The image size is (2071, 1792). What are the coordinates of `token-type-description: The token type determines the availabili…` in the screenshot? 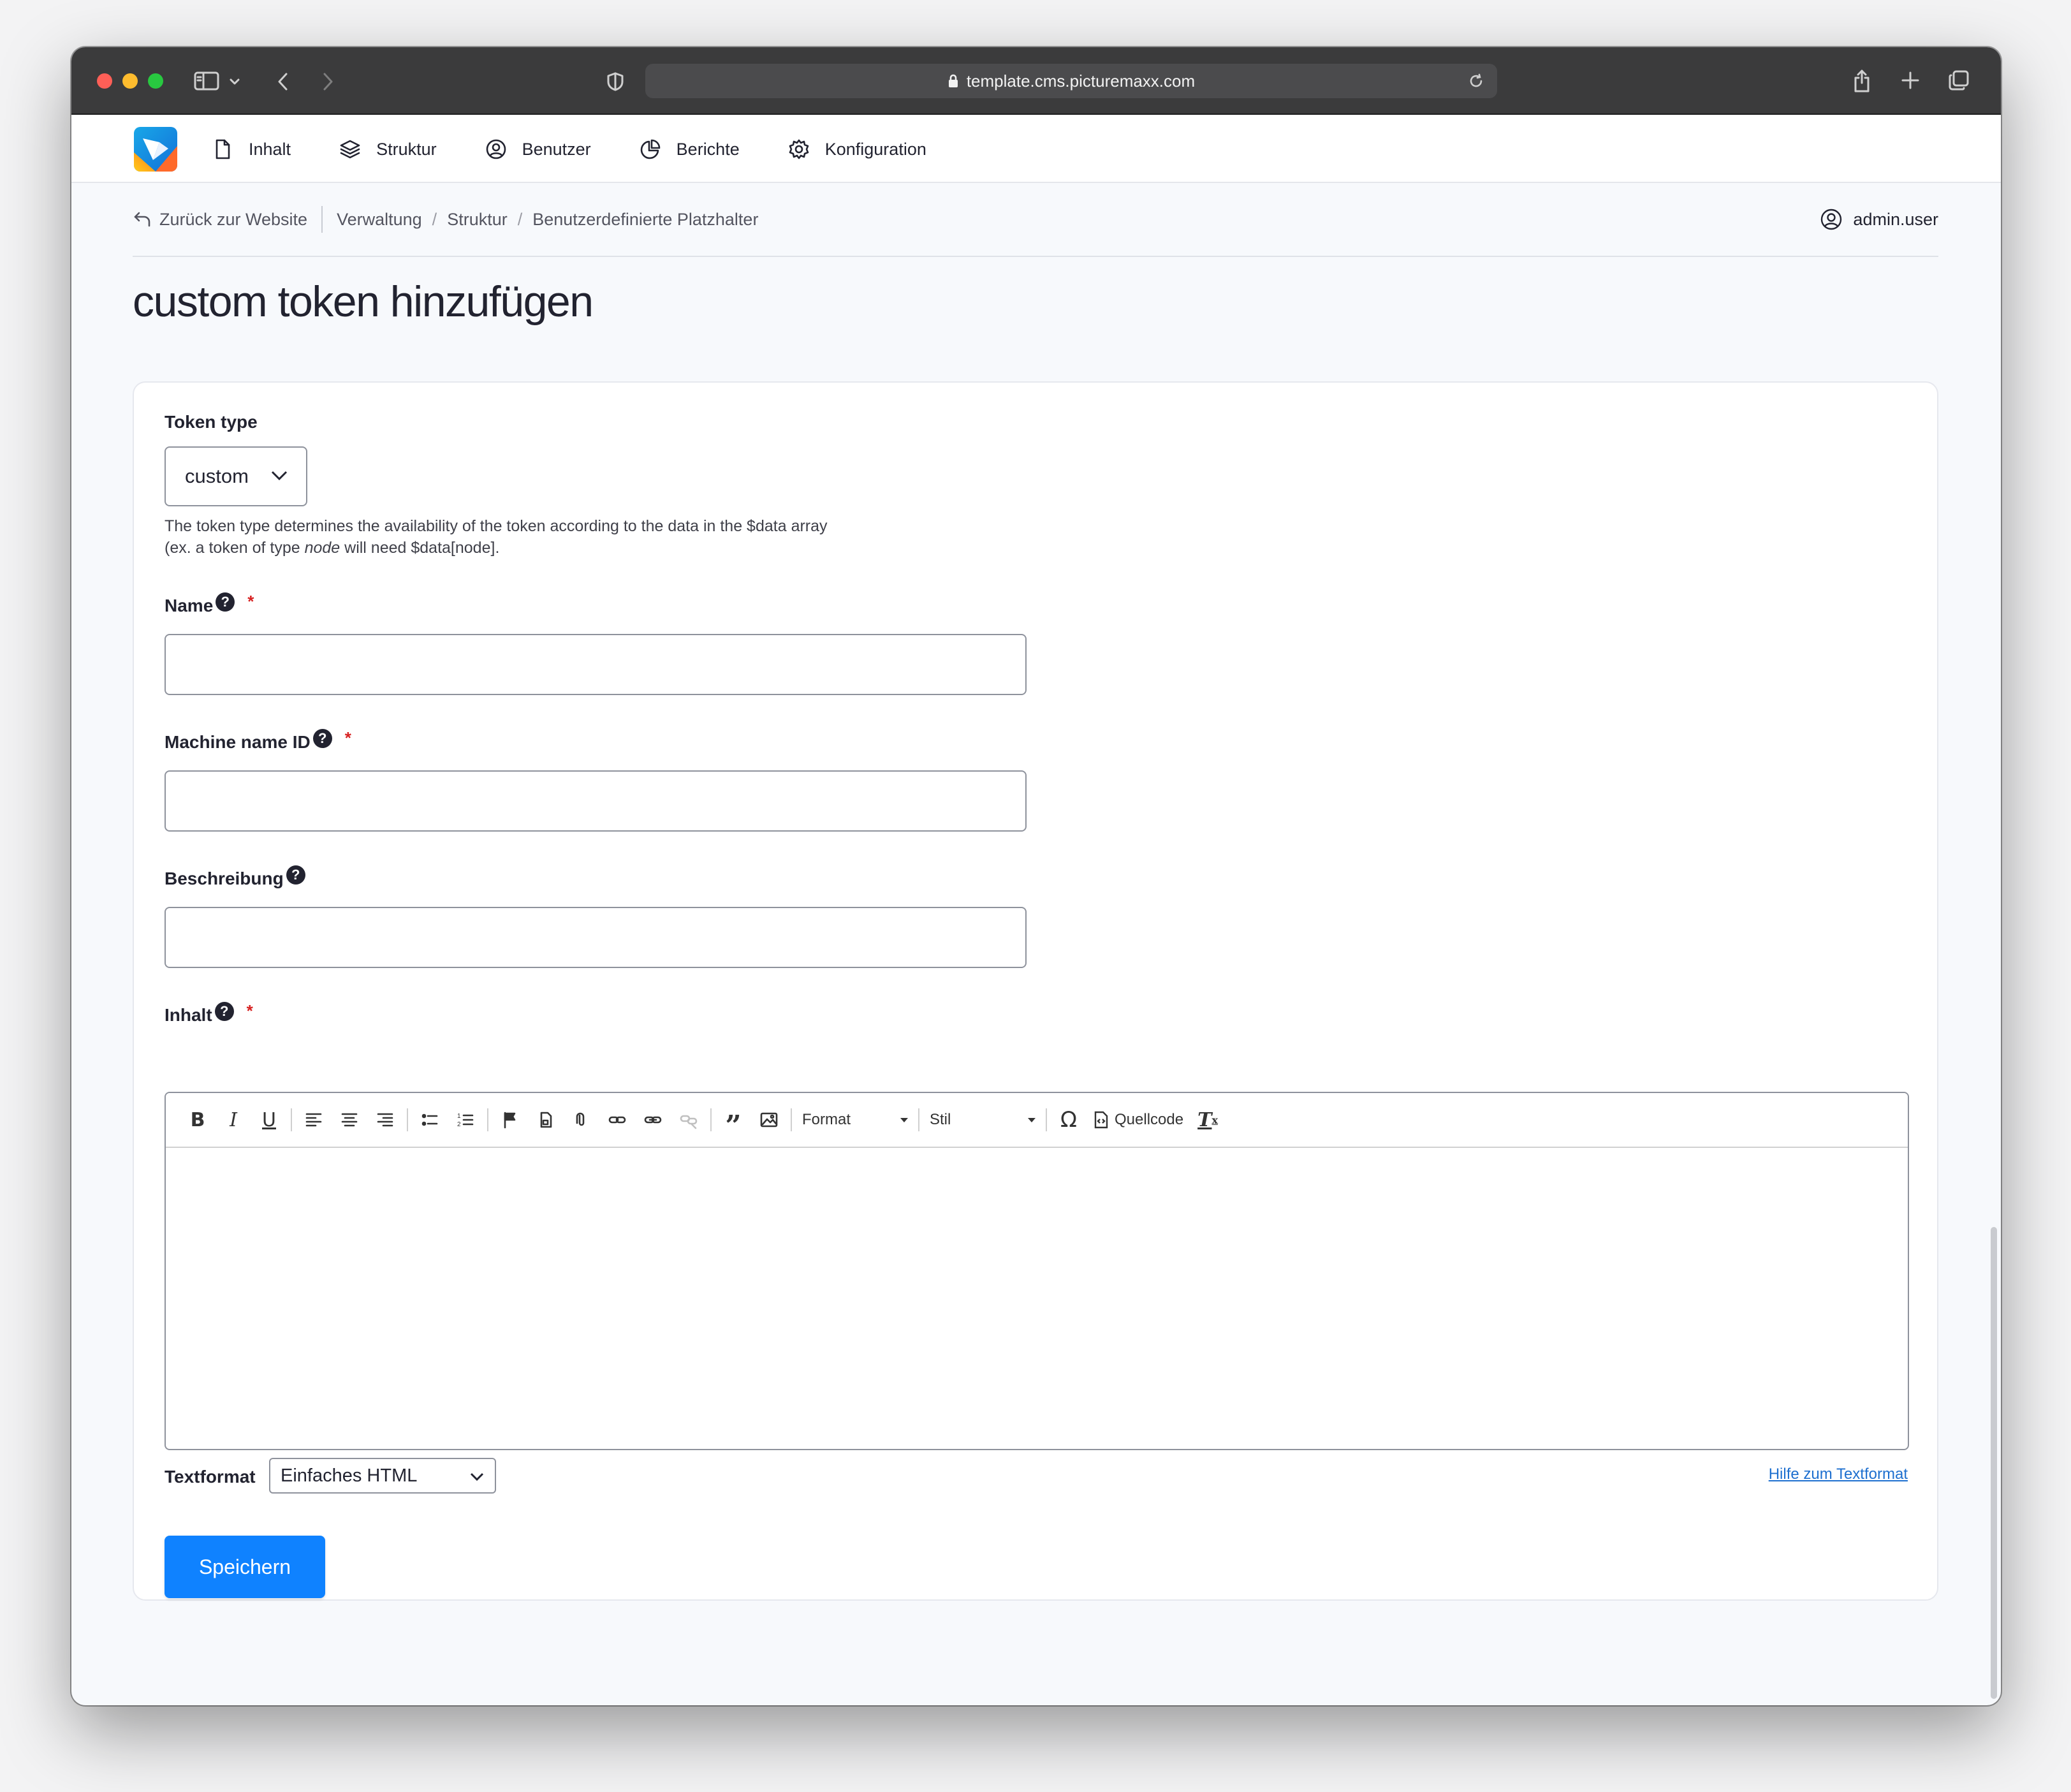 It's located at (503, 537).